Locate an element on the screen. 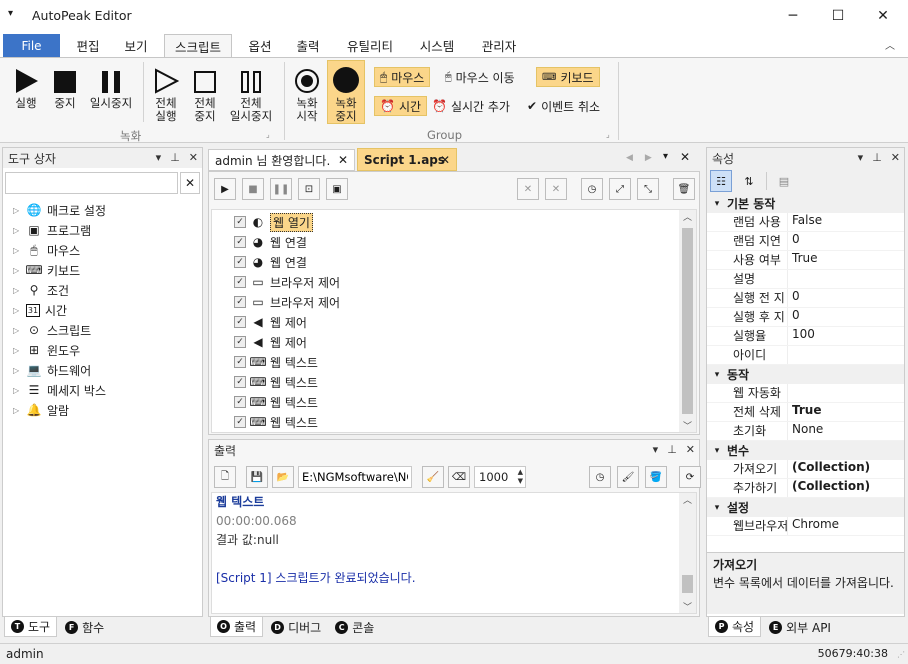  property-category: ▾ 설정 is located at coordinates (805, 507).